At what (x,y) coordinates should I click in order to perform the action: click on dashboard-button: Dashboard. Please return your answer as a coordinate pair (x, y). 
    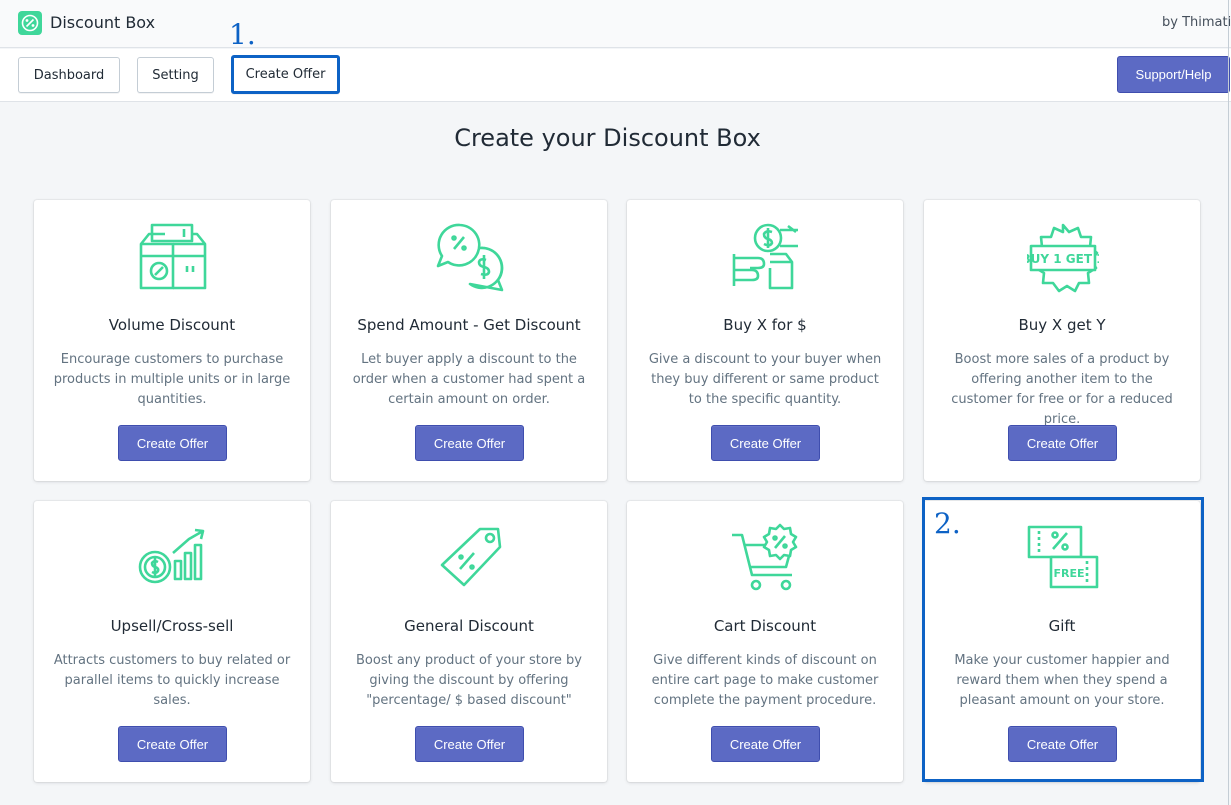
    Looking at the image, I should click on (69, 75).